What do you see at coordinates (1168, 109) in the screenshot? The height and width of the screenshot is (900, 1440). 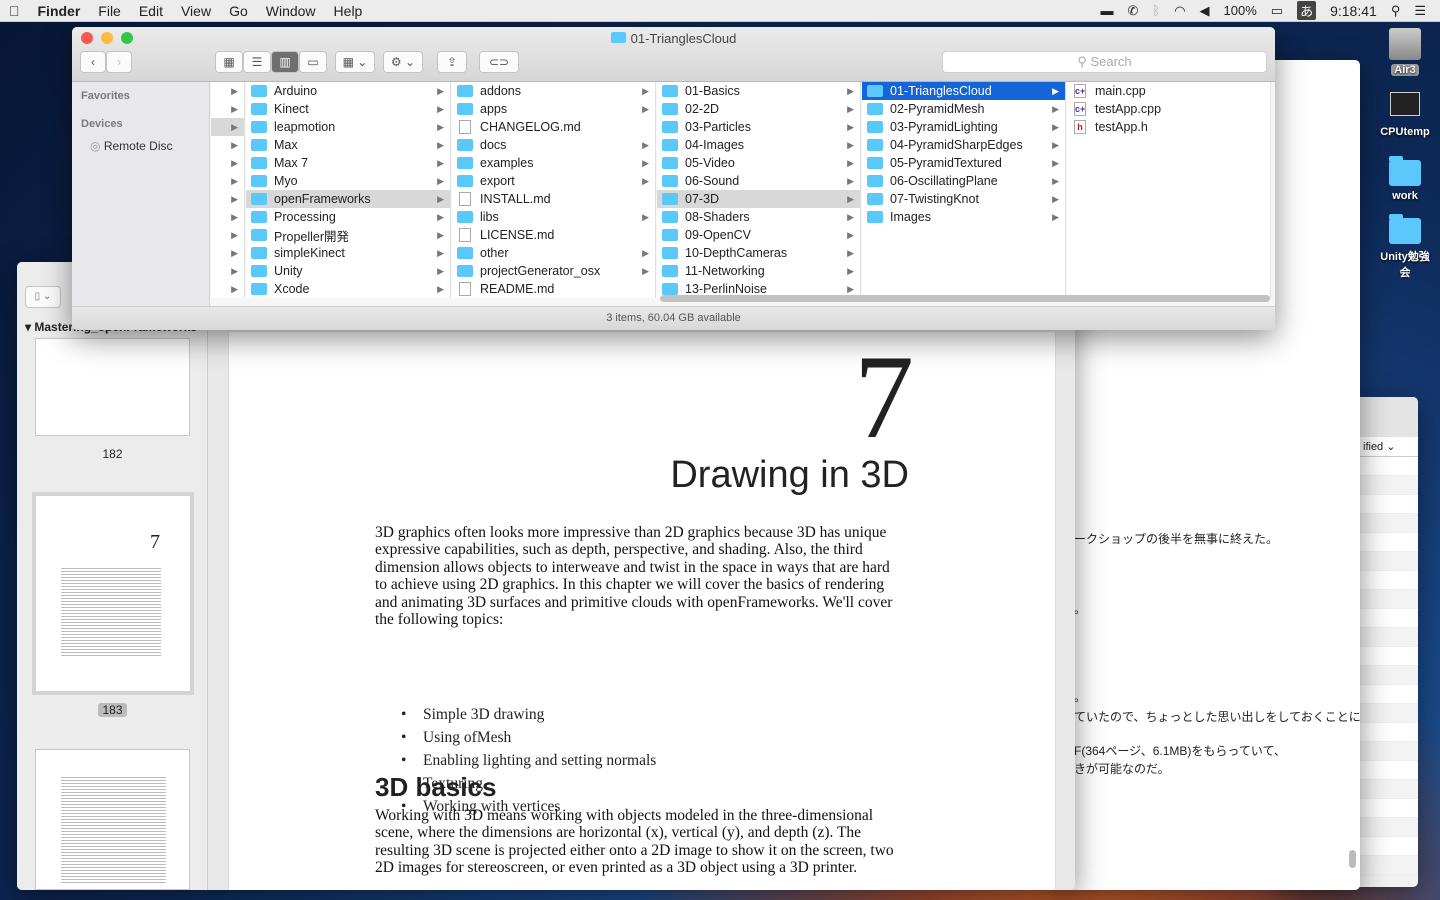 I see `list-item: c+ testApp.cpp` at bounding box center [1168, 109].